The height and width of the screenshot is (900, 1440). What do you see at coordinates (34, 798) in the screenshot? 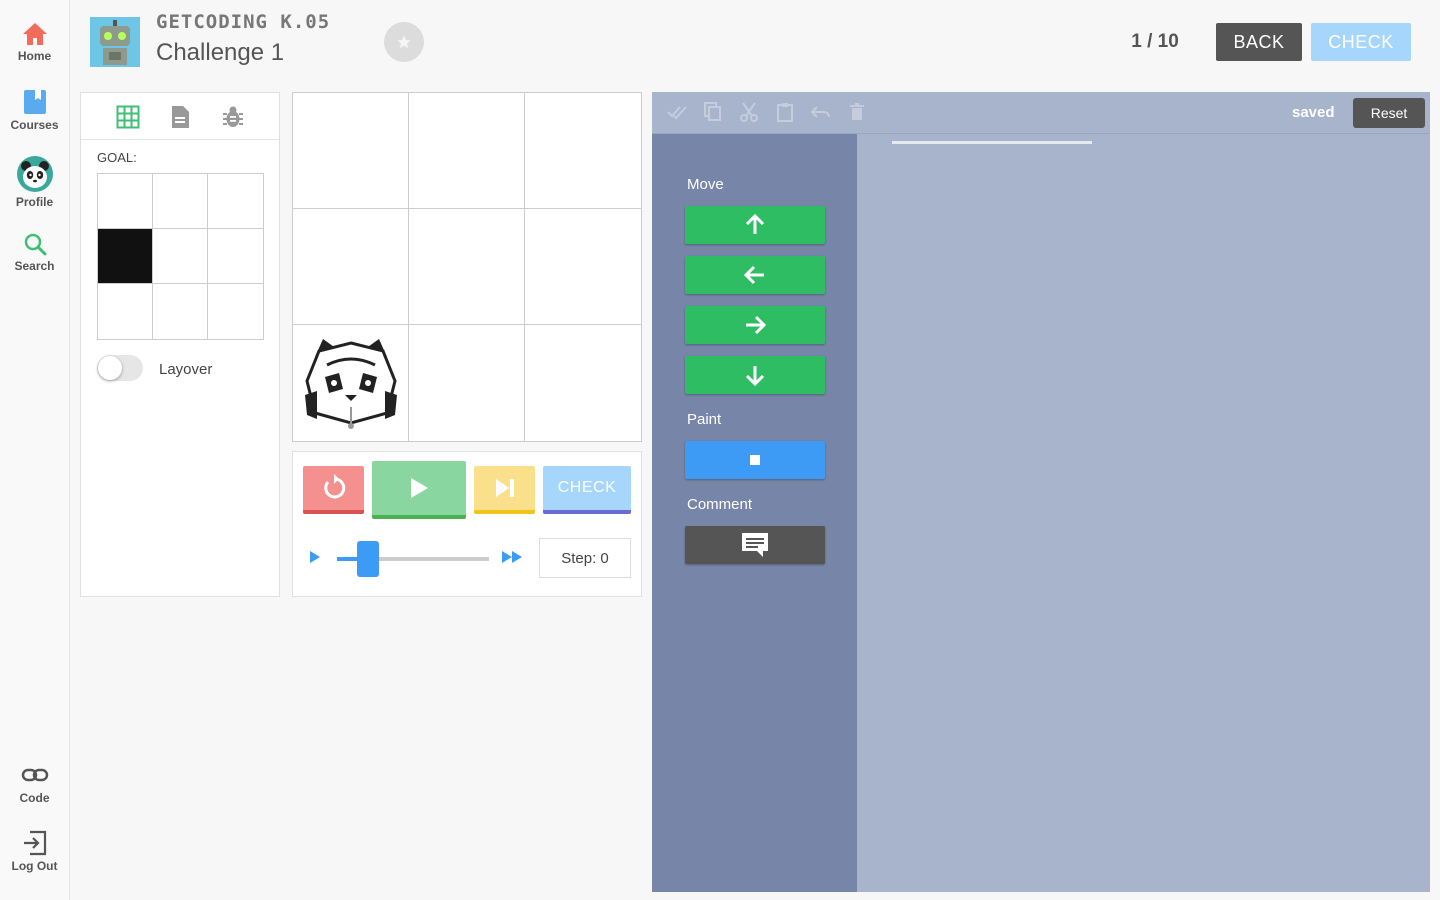
I see `sidebar-item-label: Code` at bounding box center [34, 798].